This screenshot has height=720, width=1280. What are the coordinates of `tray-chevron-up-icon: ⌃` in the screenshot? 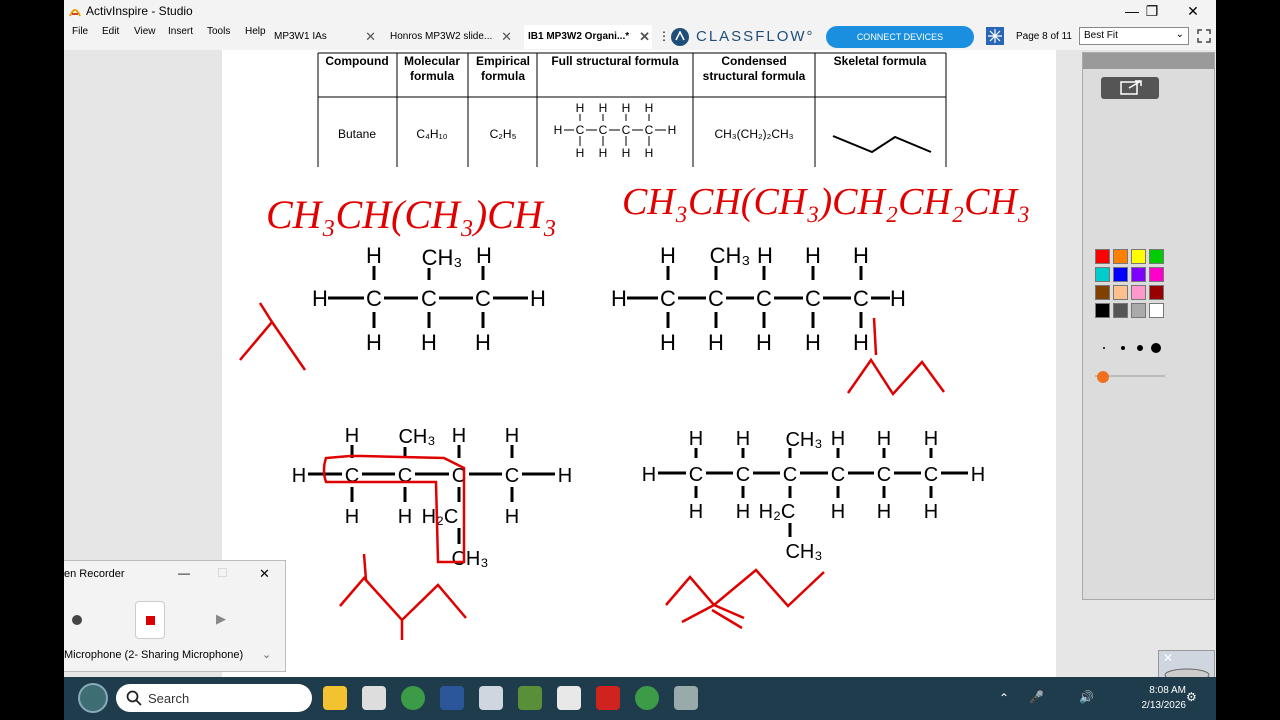 It's located at (1004, 698).